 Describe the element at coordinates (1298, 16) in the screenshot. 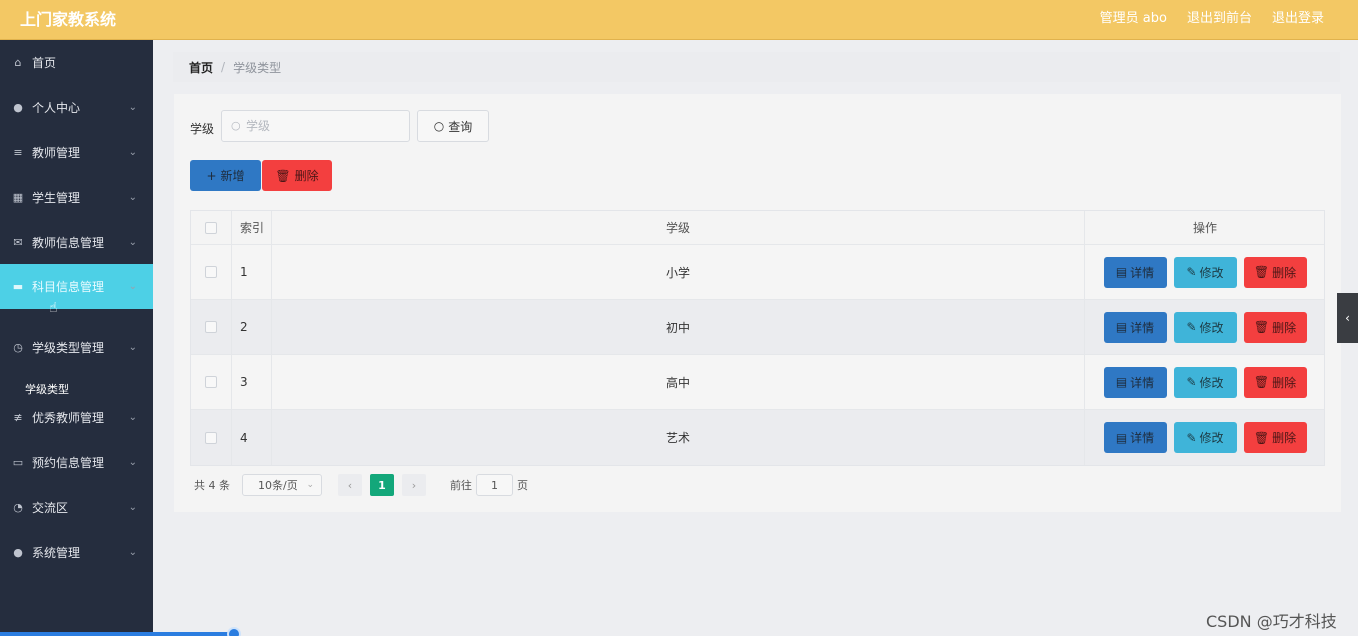

I see `logout-link: 退出登录` at that location.